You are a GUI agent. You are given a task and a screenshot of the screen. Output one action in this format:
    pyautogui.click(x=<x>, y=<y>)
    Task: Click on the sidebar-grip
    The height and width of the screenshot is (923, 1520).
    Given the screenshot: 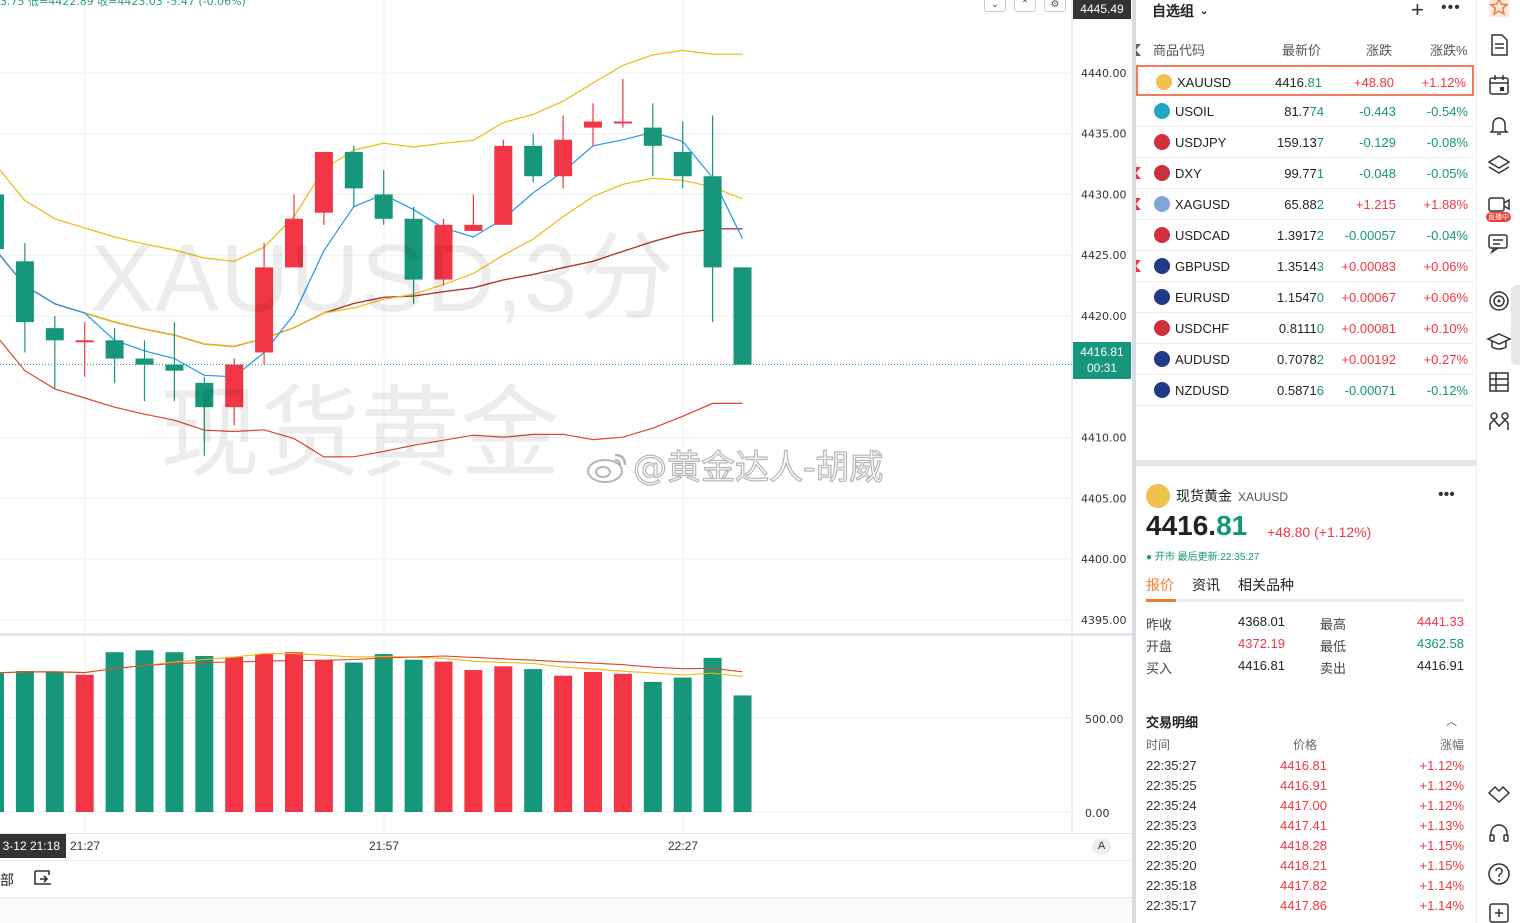 What is the action you would take?
    pyautogui.click(x=1515, y=325)
    